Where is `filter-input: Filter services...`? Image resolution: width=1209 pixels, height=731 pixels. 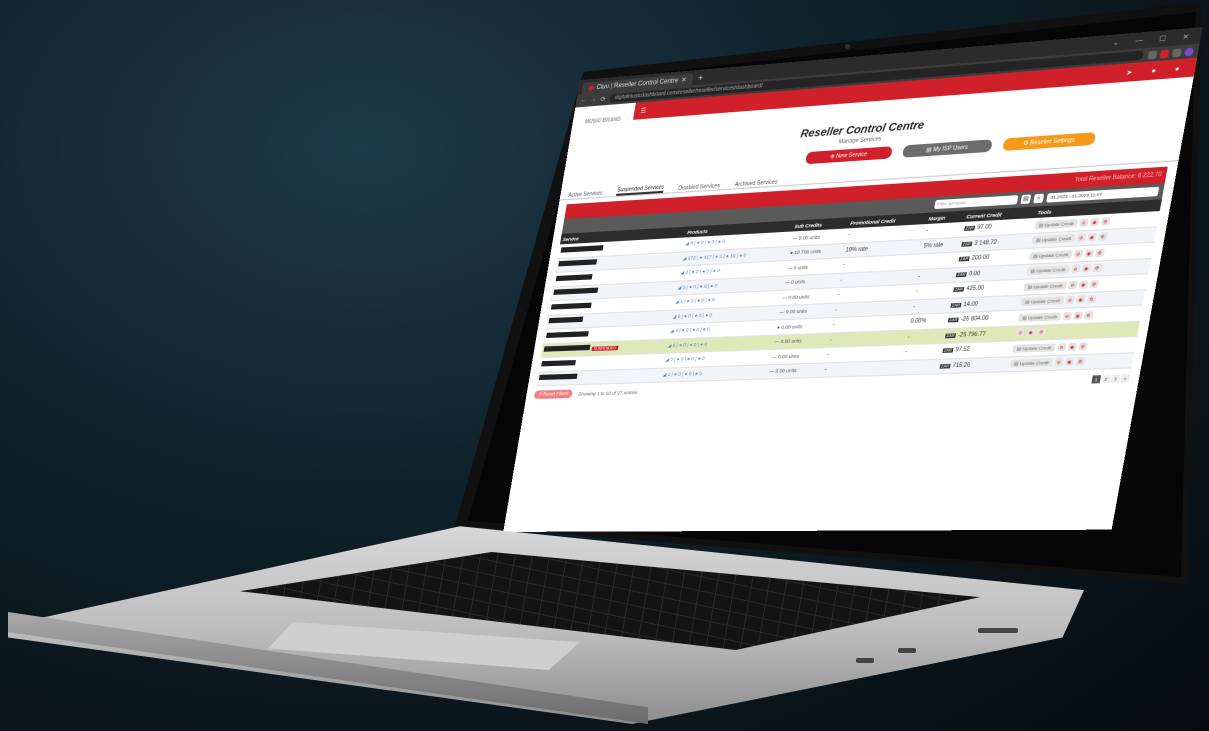 filter-input: Filter services... is located at coordinates (976, 202).